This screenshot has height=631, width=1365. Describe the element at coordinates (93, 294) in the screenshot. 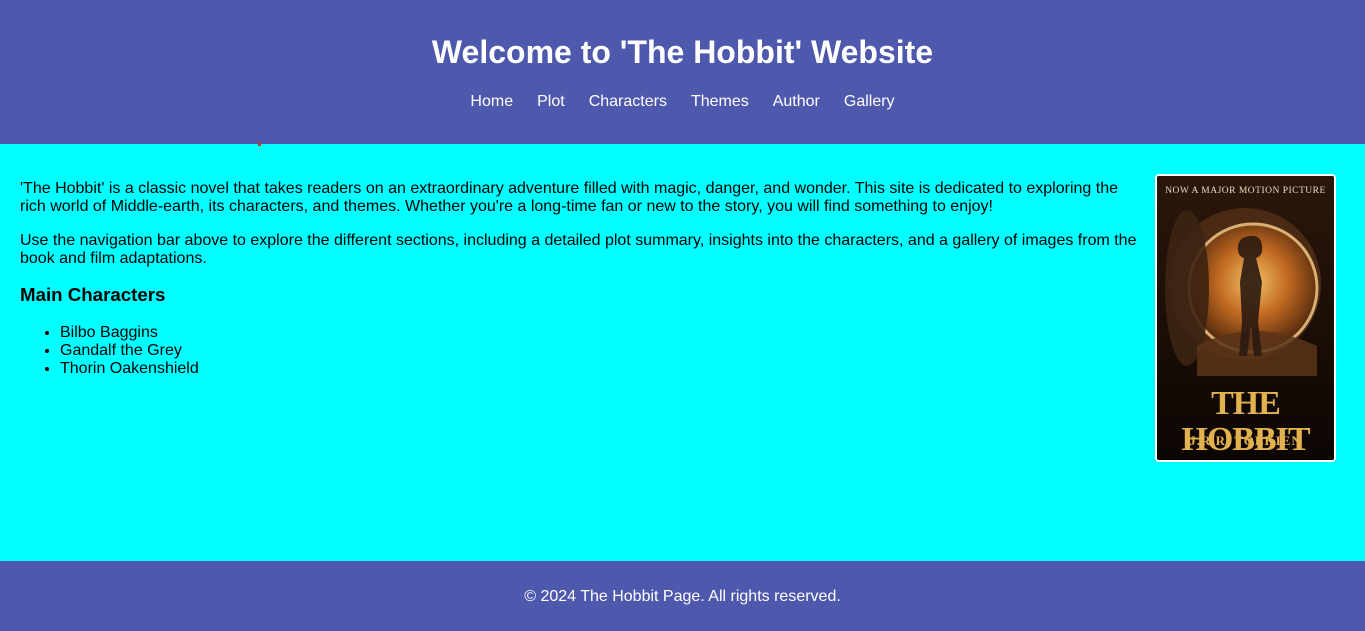

I see `characters-heading: Main Characters` at that location.